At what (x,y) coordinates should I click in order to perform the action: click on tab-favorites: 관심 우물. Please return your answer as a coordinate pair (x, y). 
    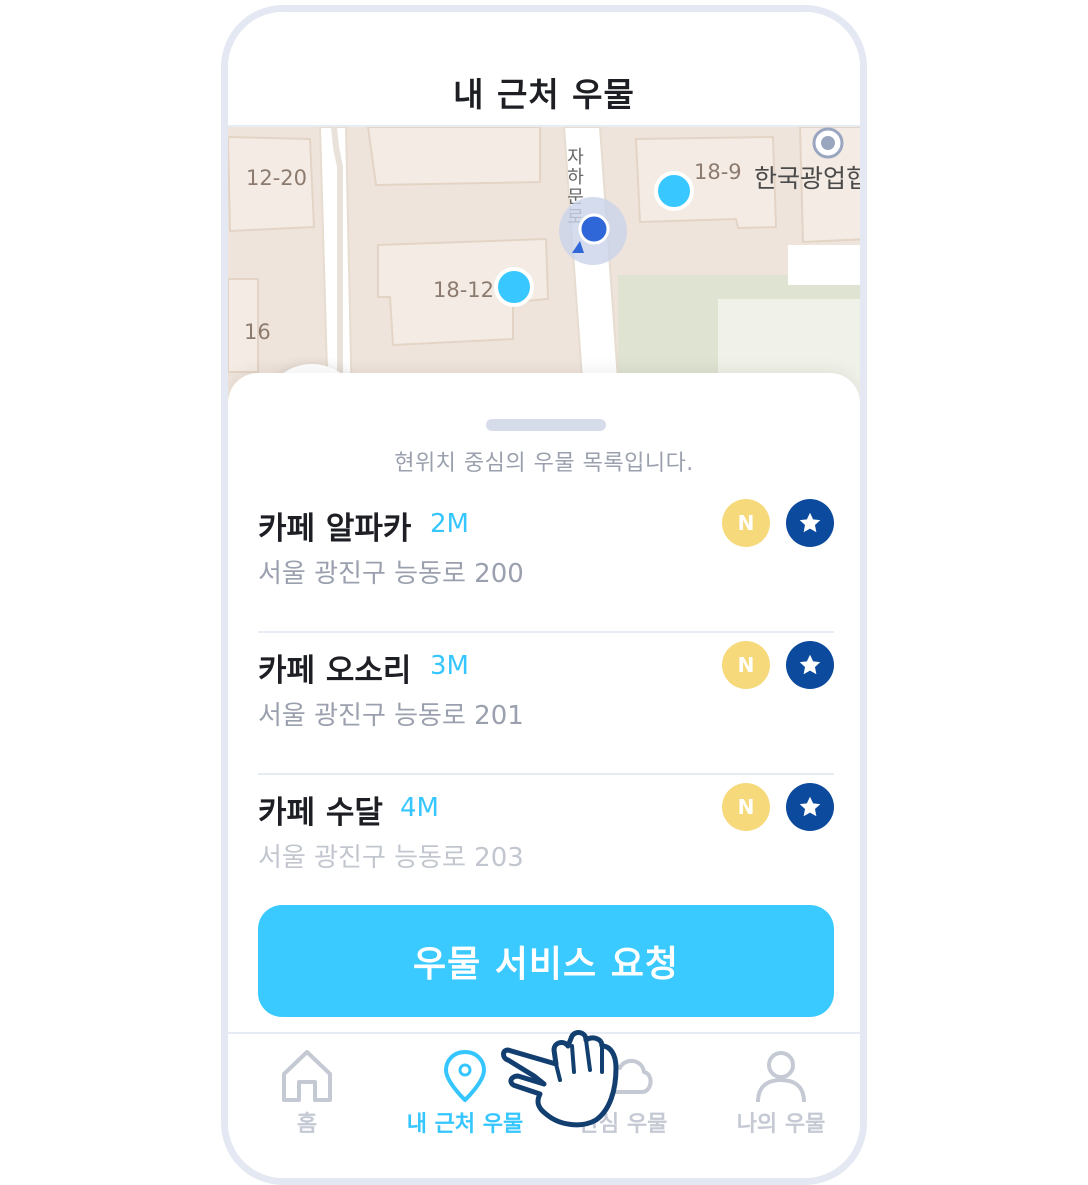
    Looking at the image, I should click on (623, 1089).